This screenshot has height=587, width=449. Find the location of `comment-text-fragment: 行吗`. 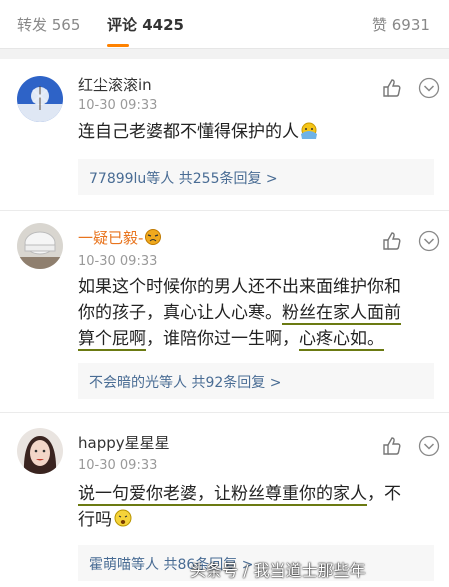

comment-text-fragment: 行吗 is located at coordinates (95, 520).